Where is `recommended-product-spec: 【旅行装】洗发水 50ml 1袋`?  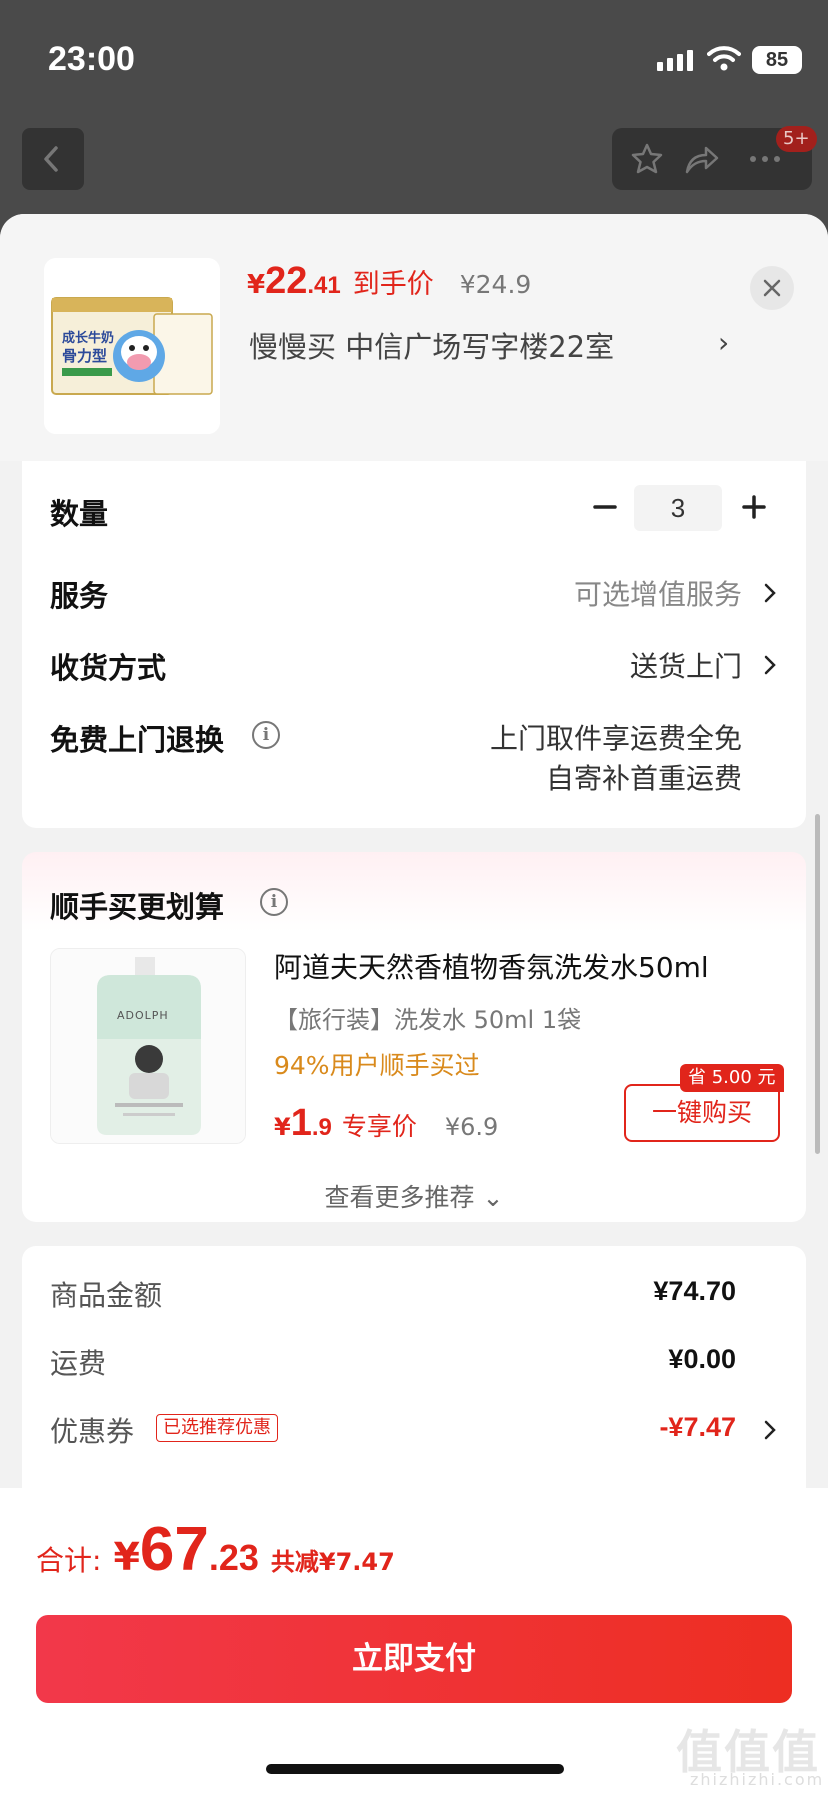 recommended-product-spec: 【旅行装】洗发水 50ml 1袋 is located at coordinates (428, 1020).